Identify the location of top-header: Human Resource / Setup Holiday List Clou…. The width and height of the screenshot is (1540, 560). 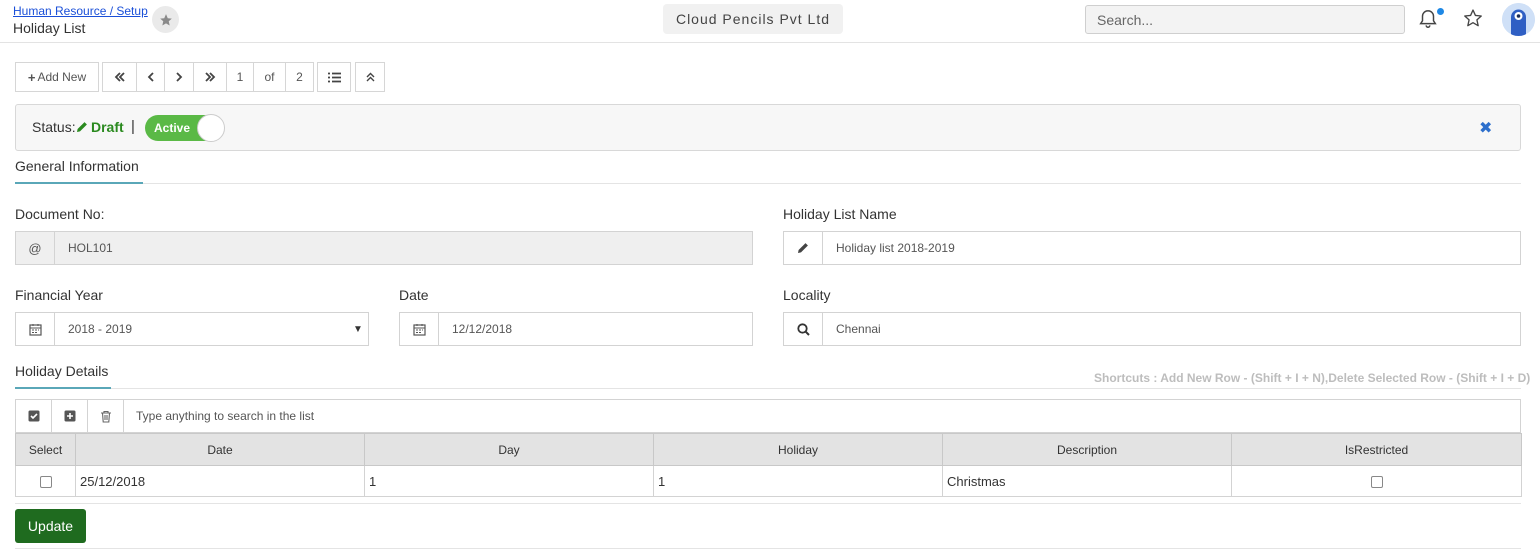
(770, 21).